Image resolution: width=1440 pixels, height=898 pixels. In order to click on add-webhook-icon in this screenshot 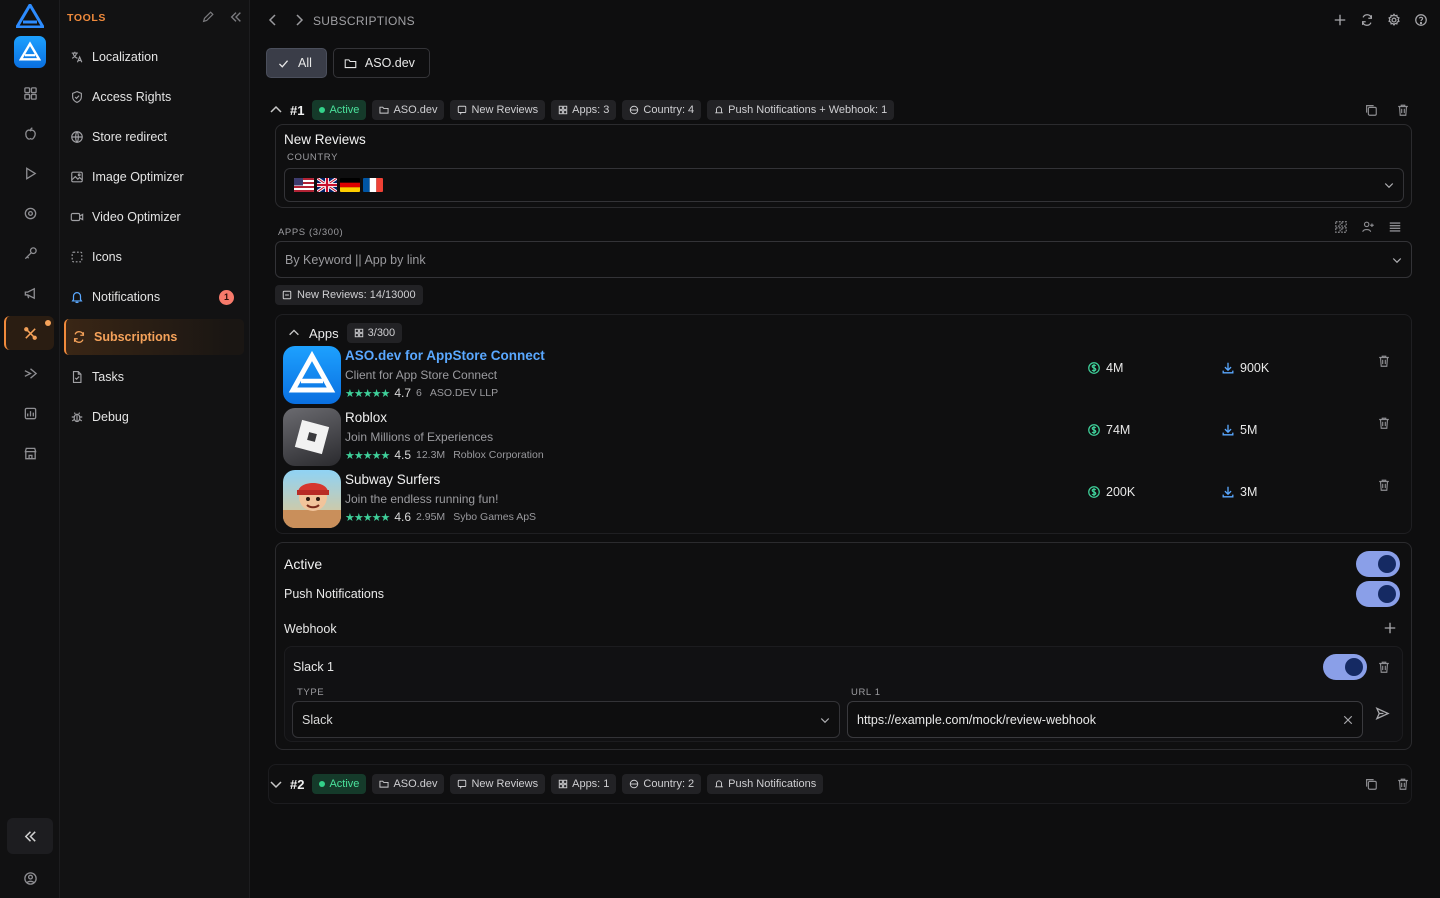, I will do `click(1390, 628)`.